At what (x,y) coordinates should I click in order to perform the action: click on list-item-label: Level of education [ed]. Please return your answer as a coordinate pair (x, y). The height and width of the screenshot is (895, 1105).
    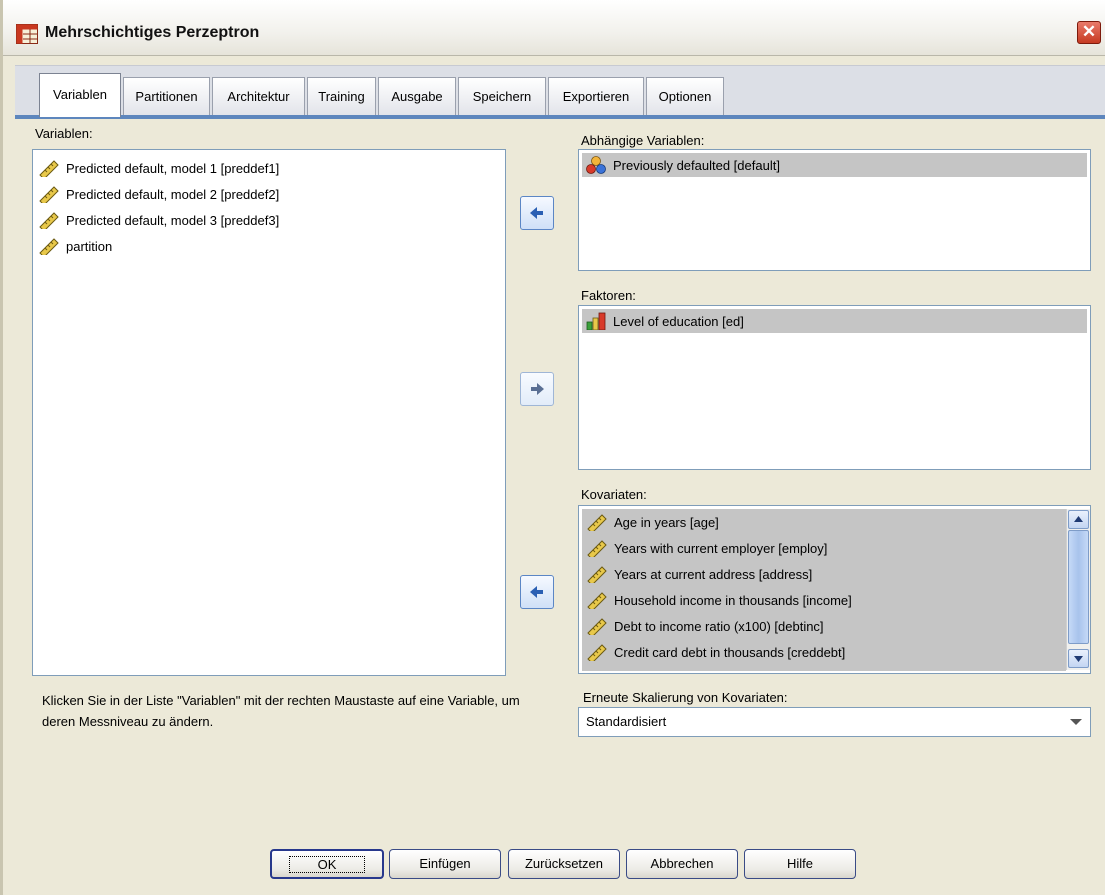
    Looking at the image, I should click on (678, 321).